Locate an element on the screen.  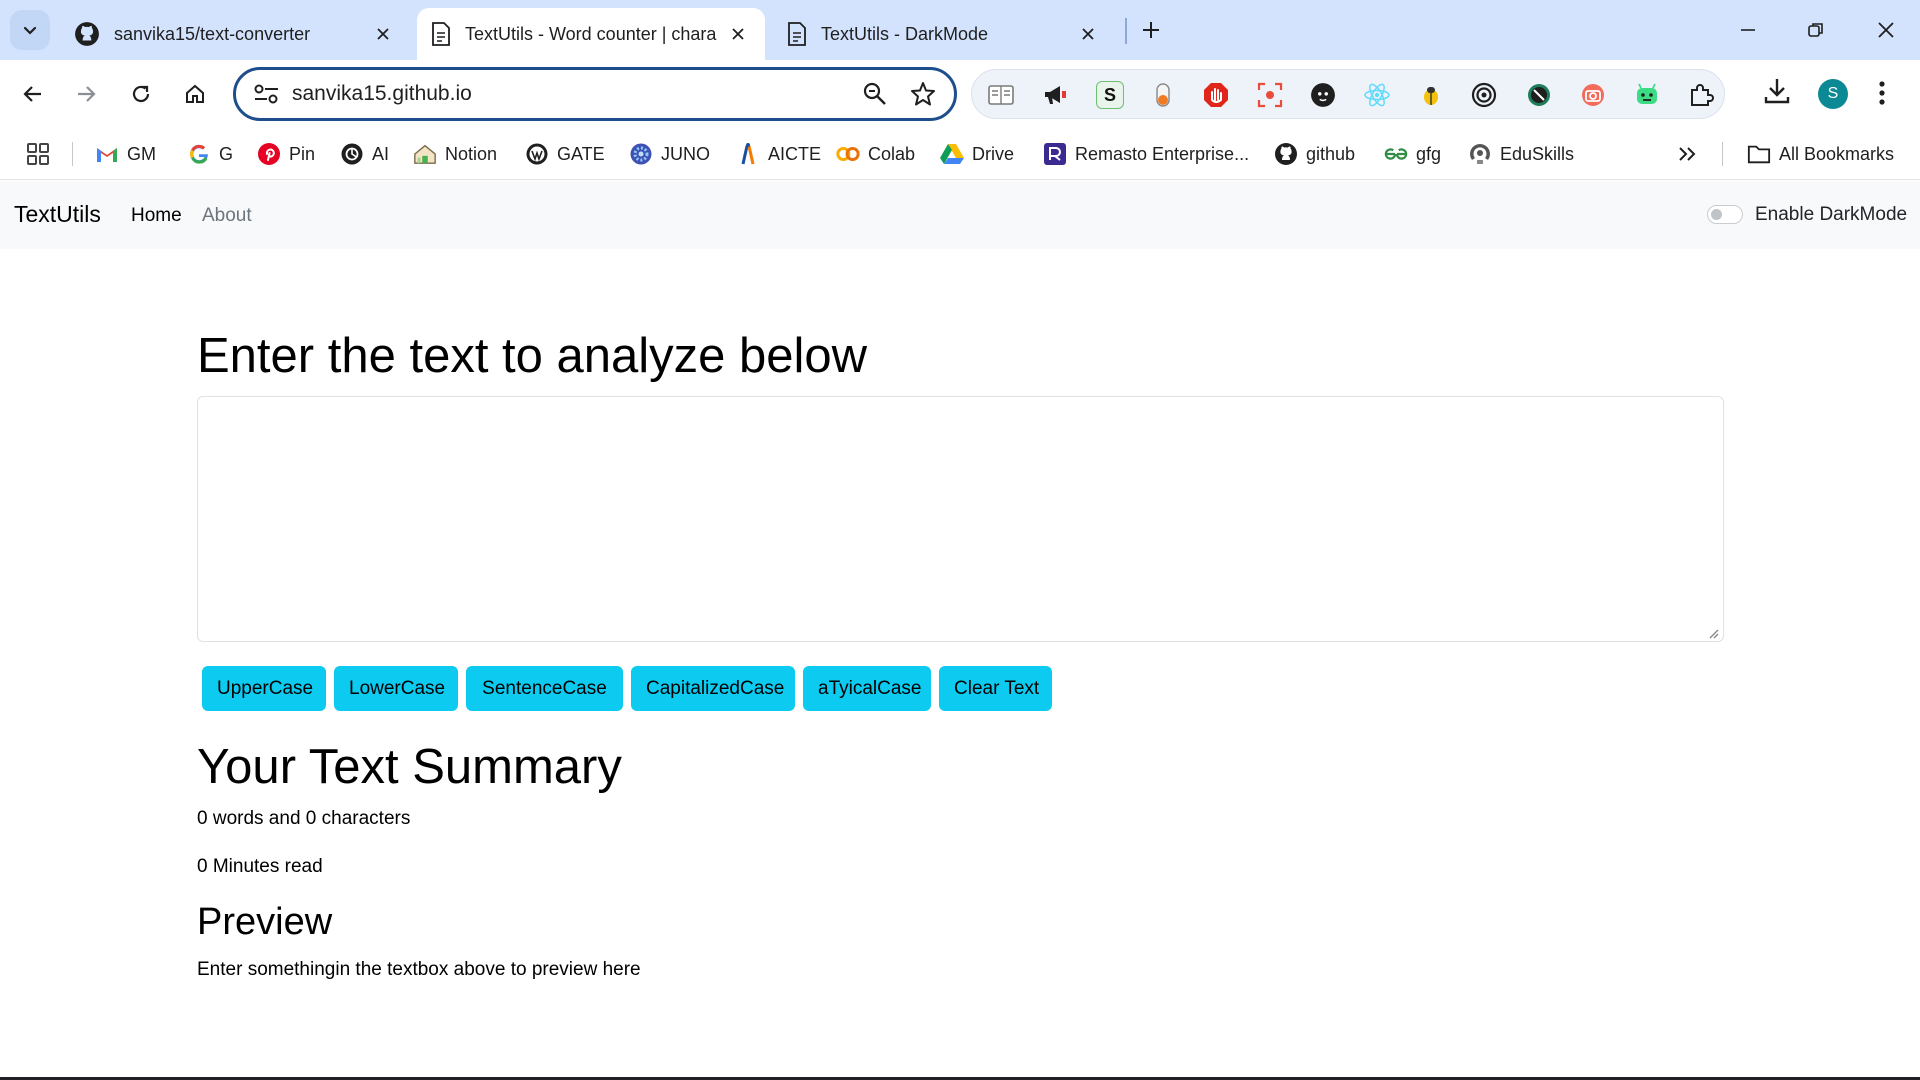
uppercase-button: UpperCase is located at coordinates (264, 688).